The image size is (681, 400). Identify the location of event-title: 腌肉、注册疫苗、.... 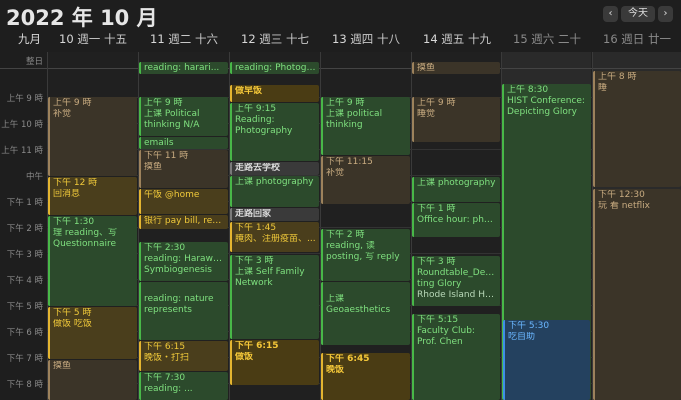
(275, 239).